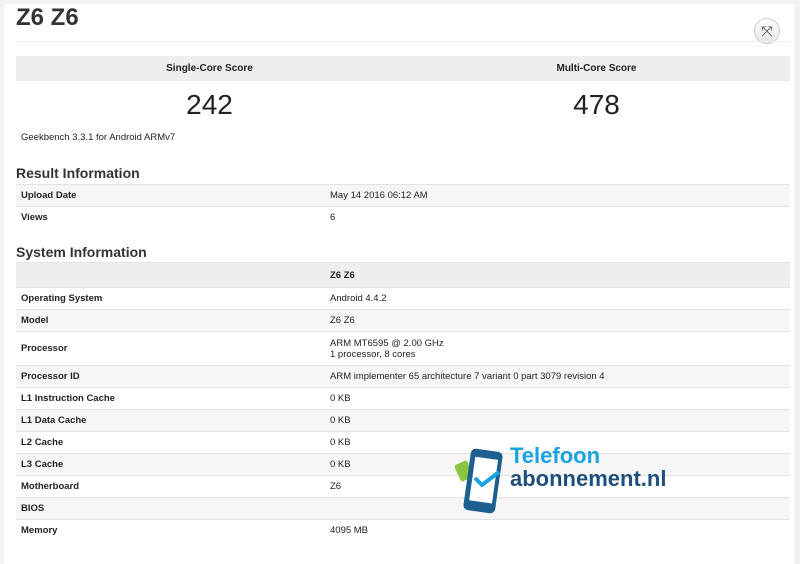  I want to click on table-row: Model Z6 Z6, so click(403, 320).